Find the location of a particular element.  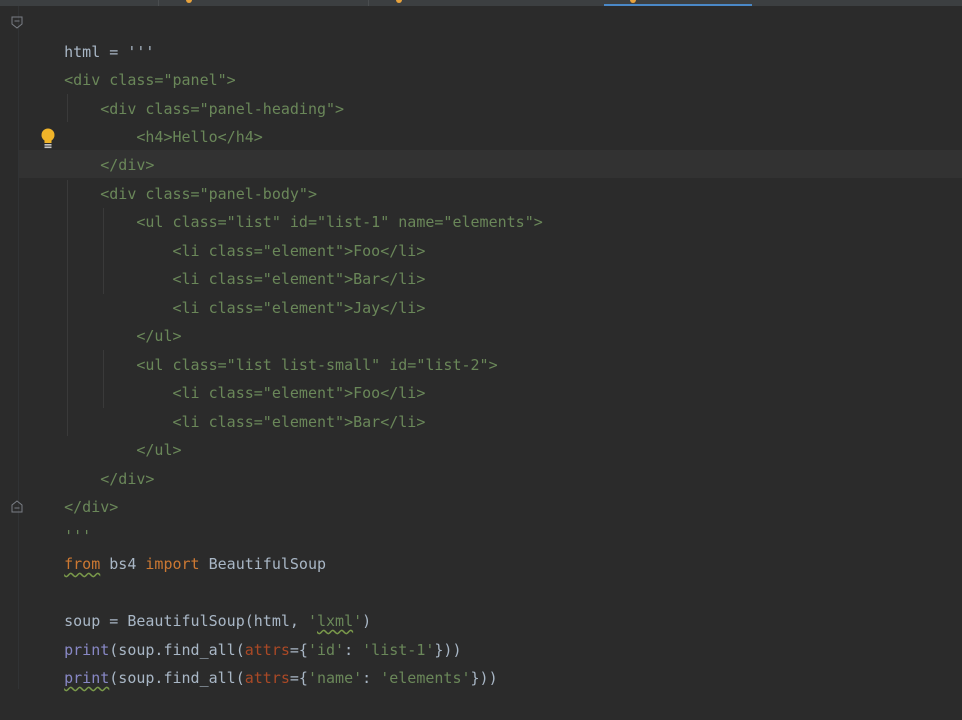

editor-tab-bar is located at coordinates (481, 3).